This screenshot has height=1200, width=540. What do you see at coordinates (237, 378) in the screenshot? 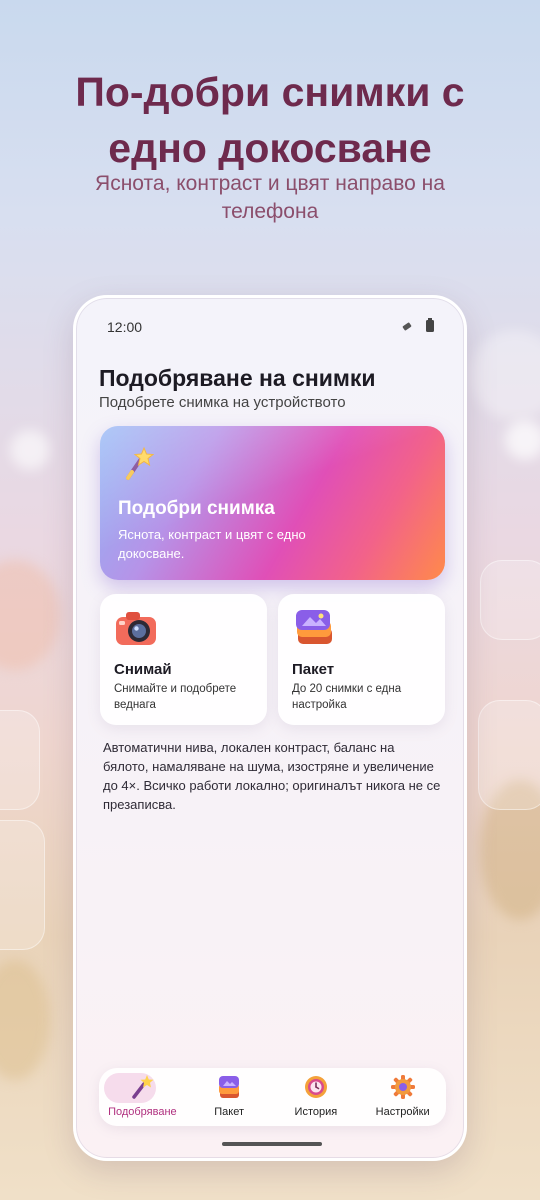
I see `page-title: Подобряване на снимки` at bounding box center [237, 378].